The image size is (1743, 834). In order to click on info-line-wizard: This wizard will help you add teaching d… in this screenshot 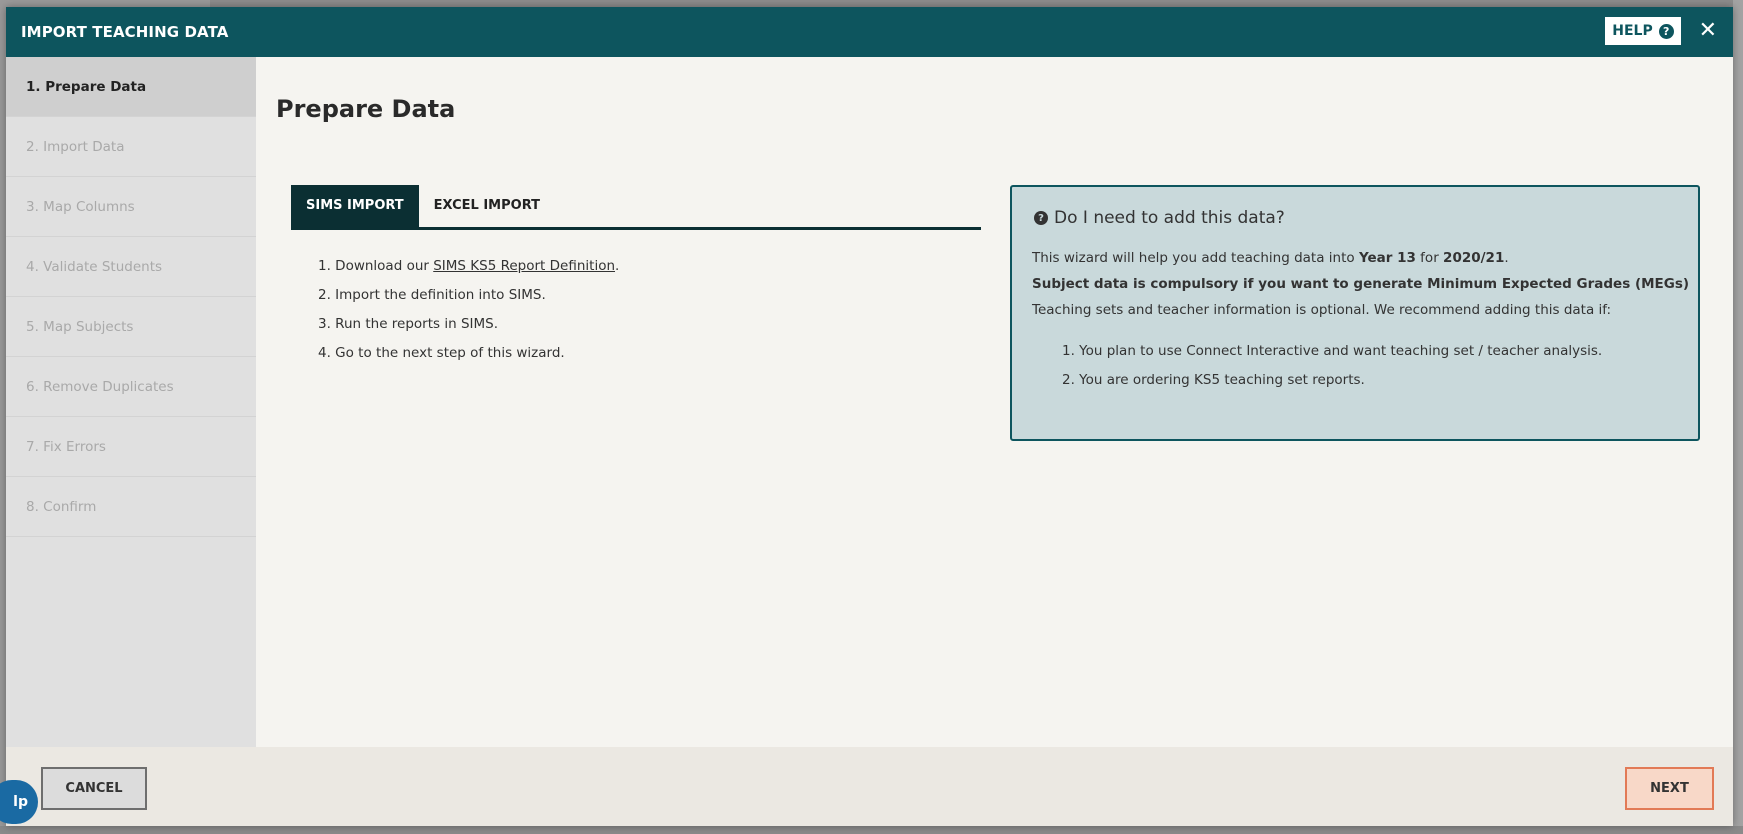, I will do `click(1270, 258)`.